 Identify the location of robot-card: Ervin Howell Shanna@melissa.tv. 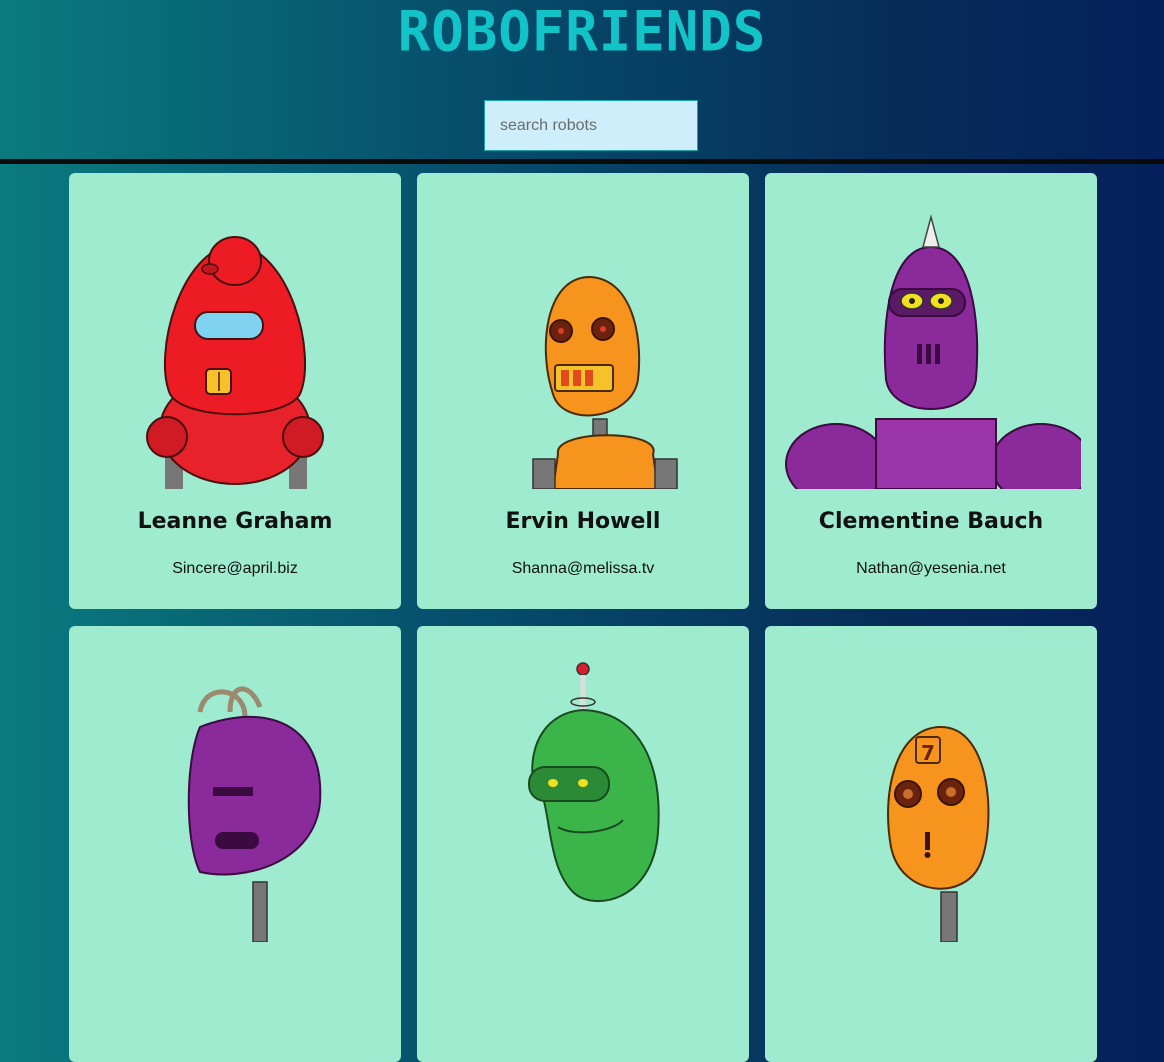
(583, 391).